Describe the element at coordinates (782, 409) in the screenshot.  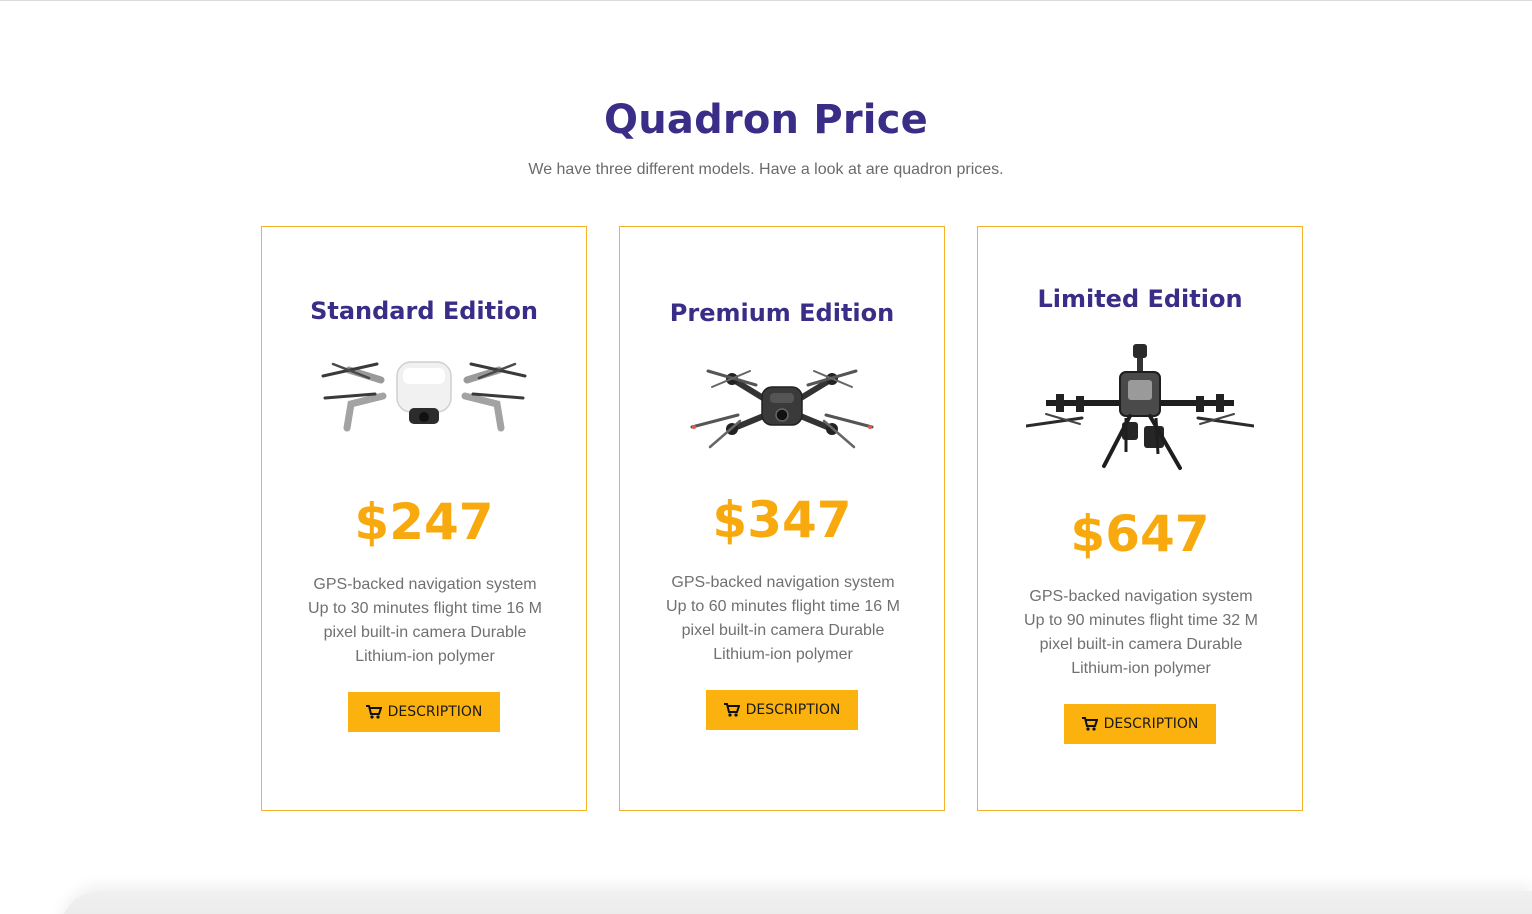
I see `drone-image-premium` at that location.